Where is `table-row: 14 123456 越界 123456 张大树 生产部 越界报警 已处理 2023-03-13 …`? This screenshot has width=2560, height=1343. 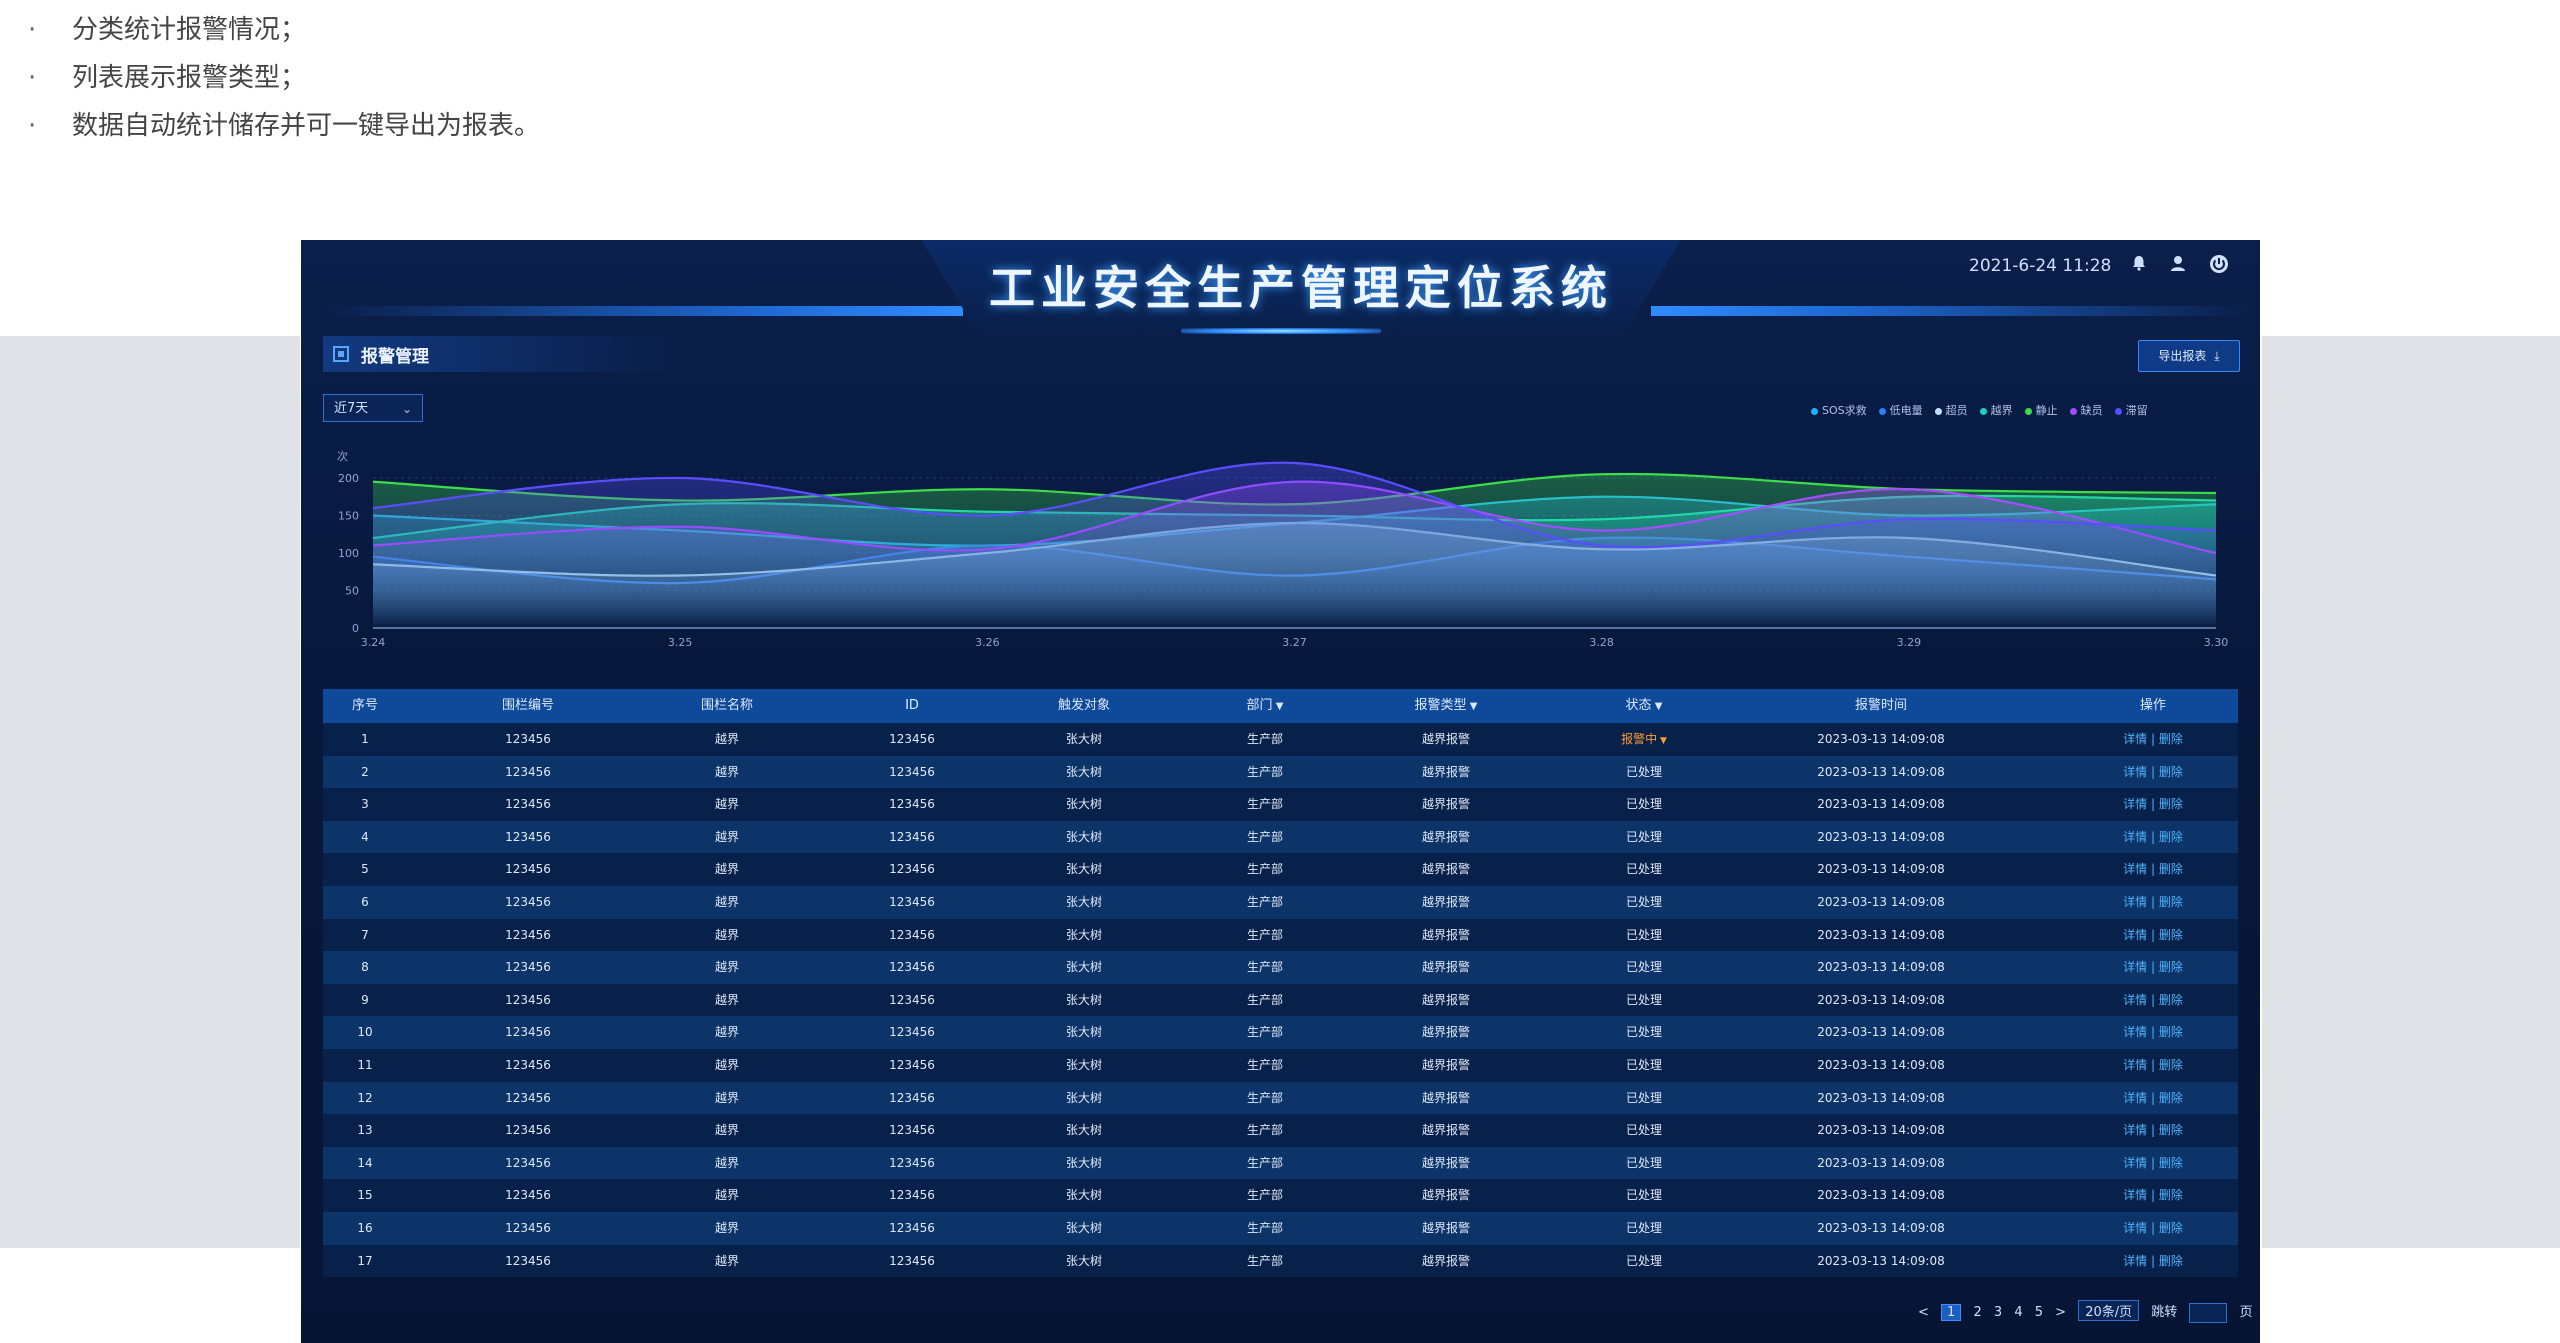
table-row: 14 123456 越界 123456 张大树 生产部 越界报警 已处理 2023-03-13 … is located at coordinates (1280, 1163).